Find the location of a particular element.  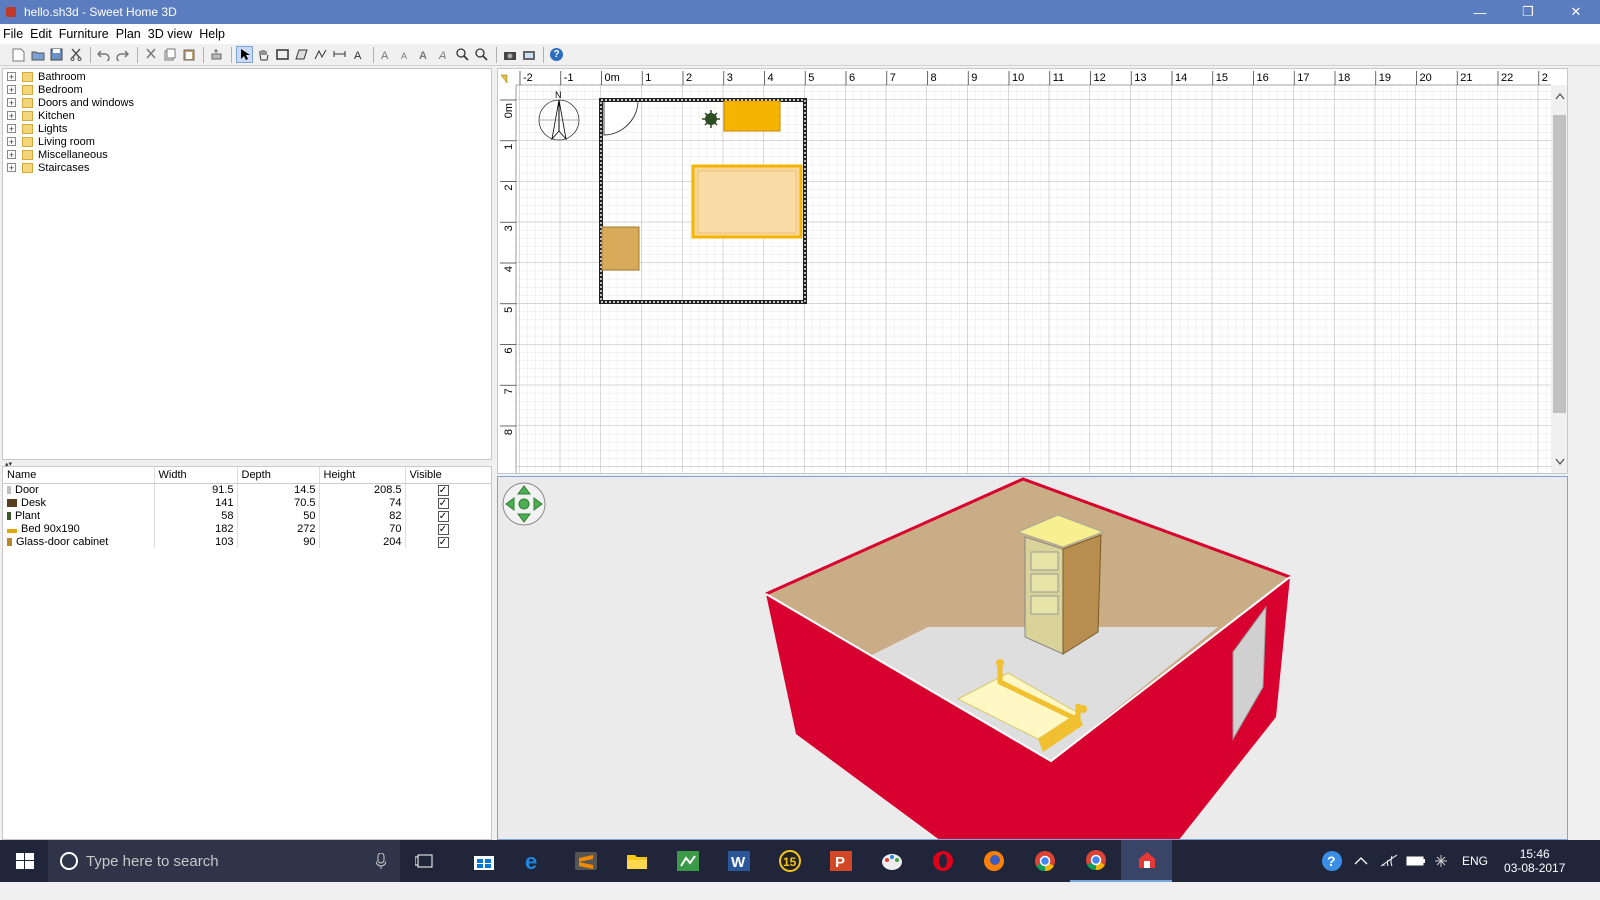

chrome-canary-icon is located at coordinates (1095, 861).